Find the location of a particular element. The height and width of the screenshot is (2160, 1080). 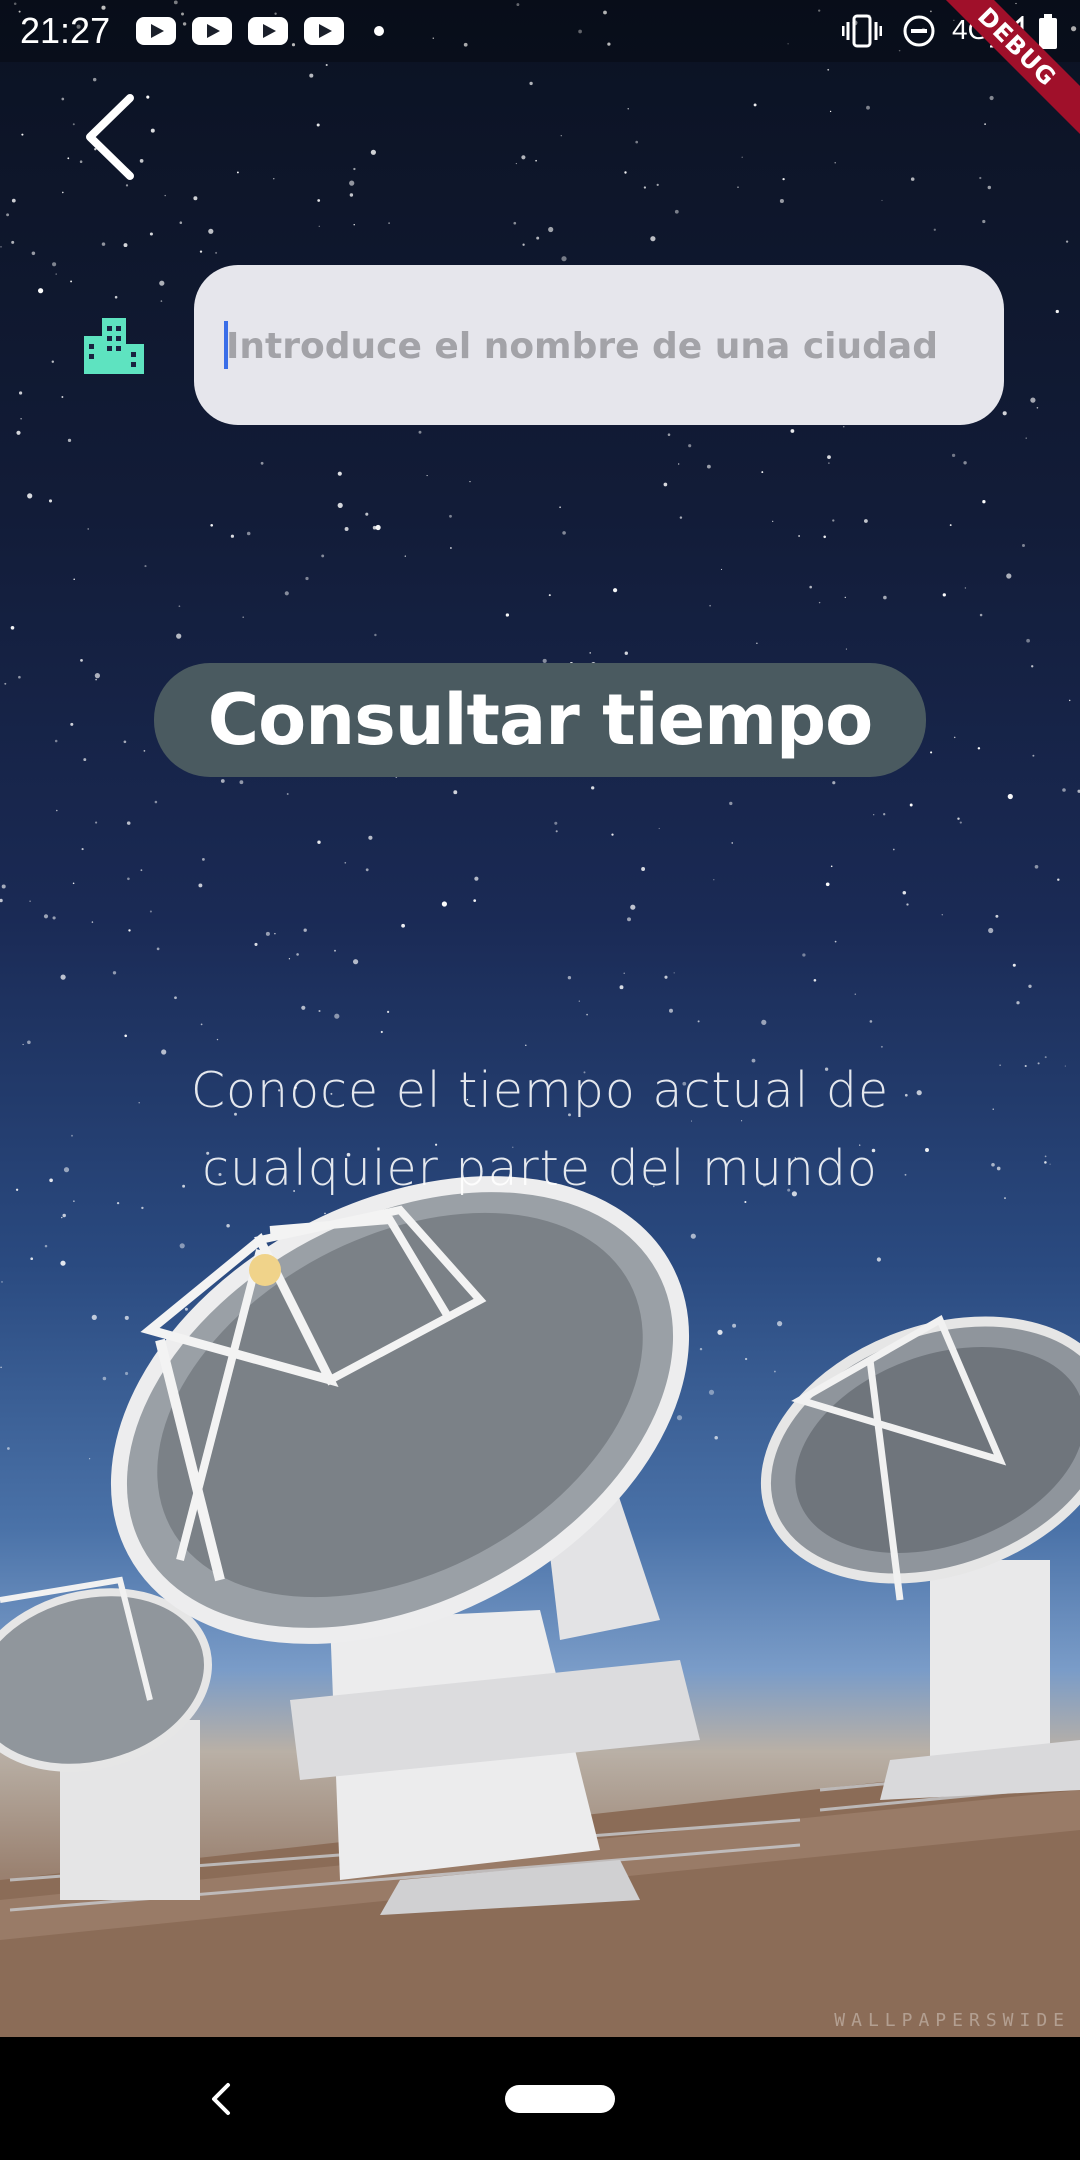

battery-icon is located at coordinates (1048, 31).